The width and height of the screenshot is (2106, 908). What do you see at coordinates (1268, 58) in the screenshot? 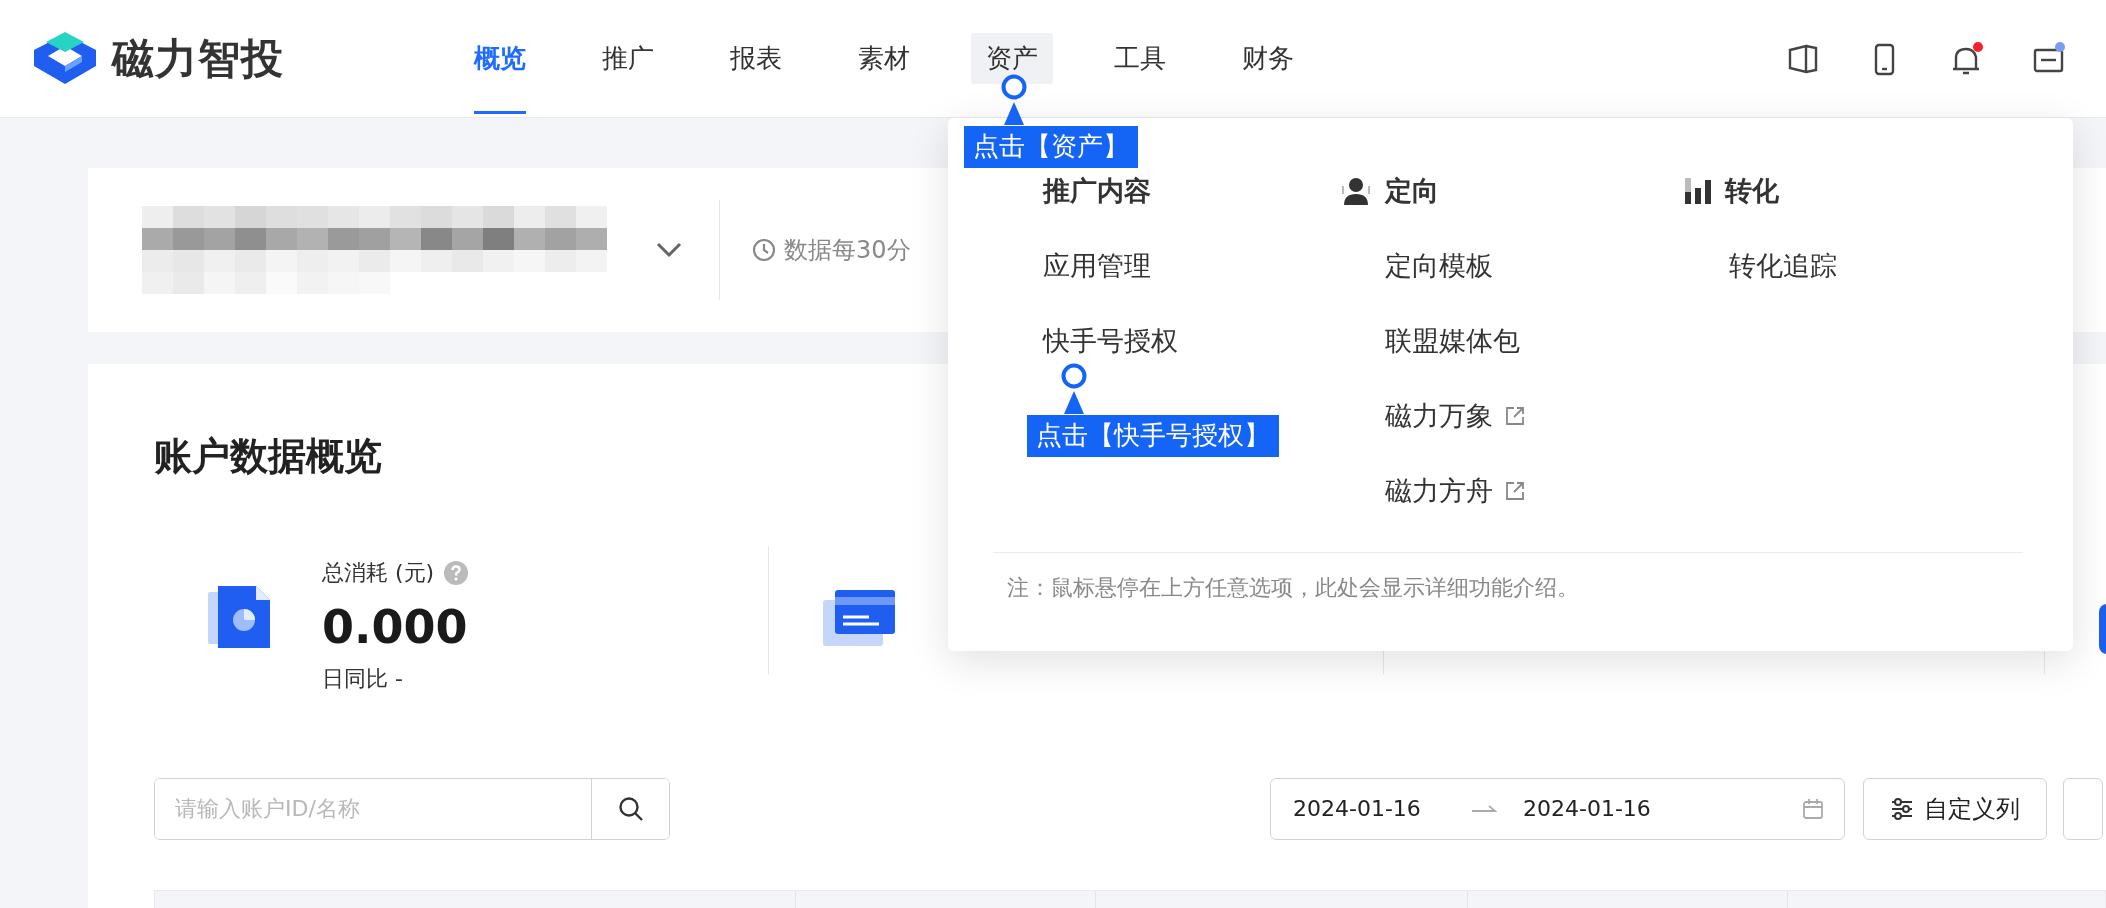
I see `nav-tab: 财务` at bounding box center [1268, 58].